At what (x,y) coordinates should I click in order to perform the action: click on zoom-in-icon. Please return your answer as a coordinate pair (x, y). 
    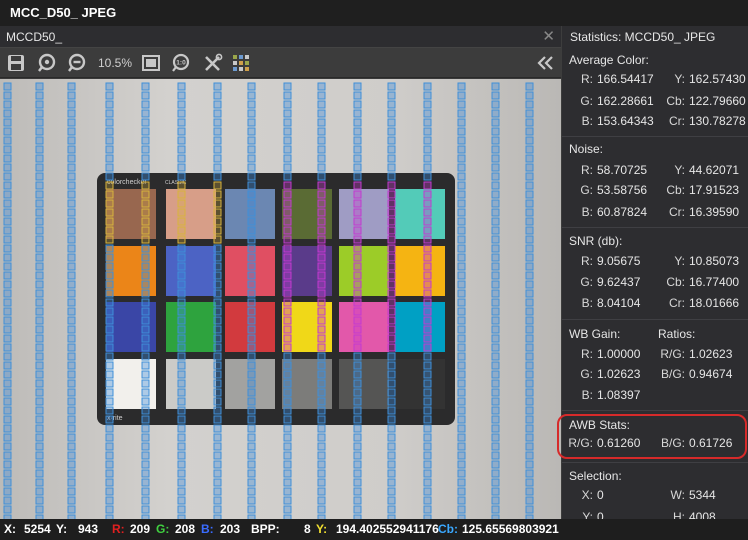
    Looking at the image, I should click on (47, 63).